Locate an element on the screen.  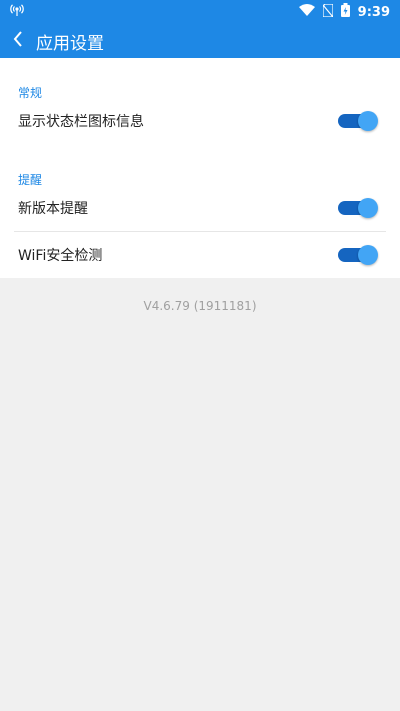
wifi-icon is located at coordinates (306, 12).